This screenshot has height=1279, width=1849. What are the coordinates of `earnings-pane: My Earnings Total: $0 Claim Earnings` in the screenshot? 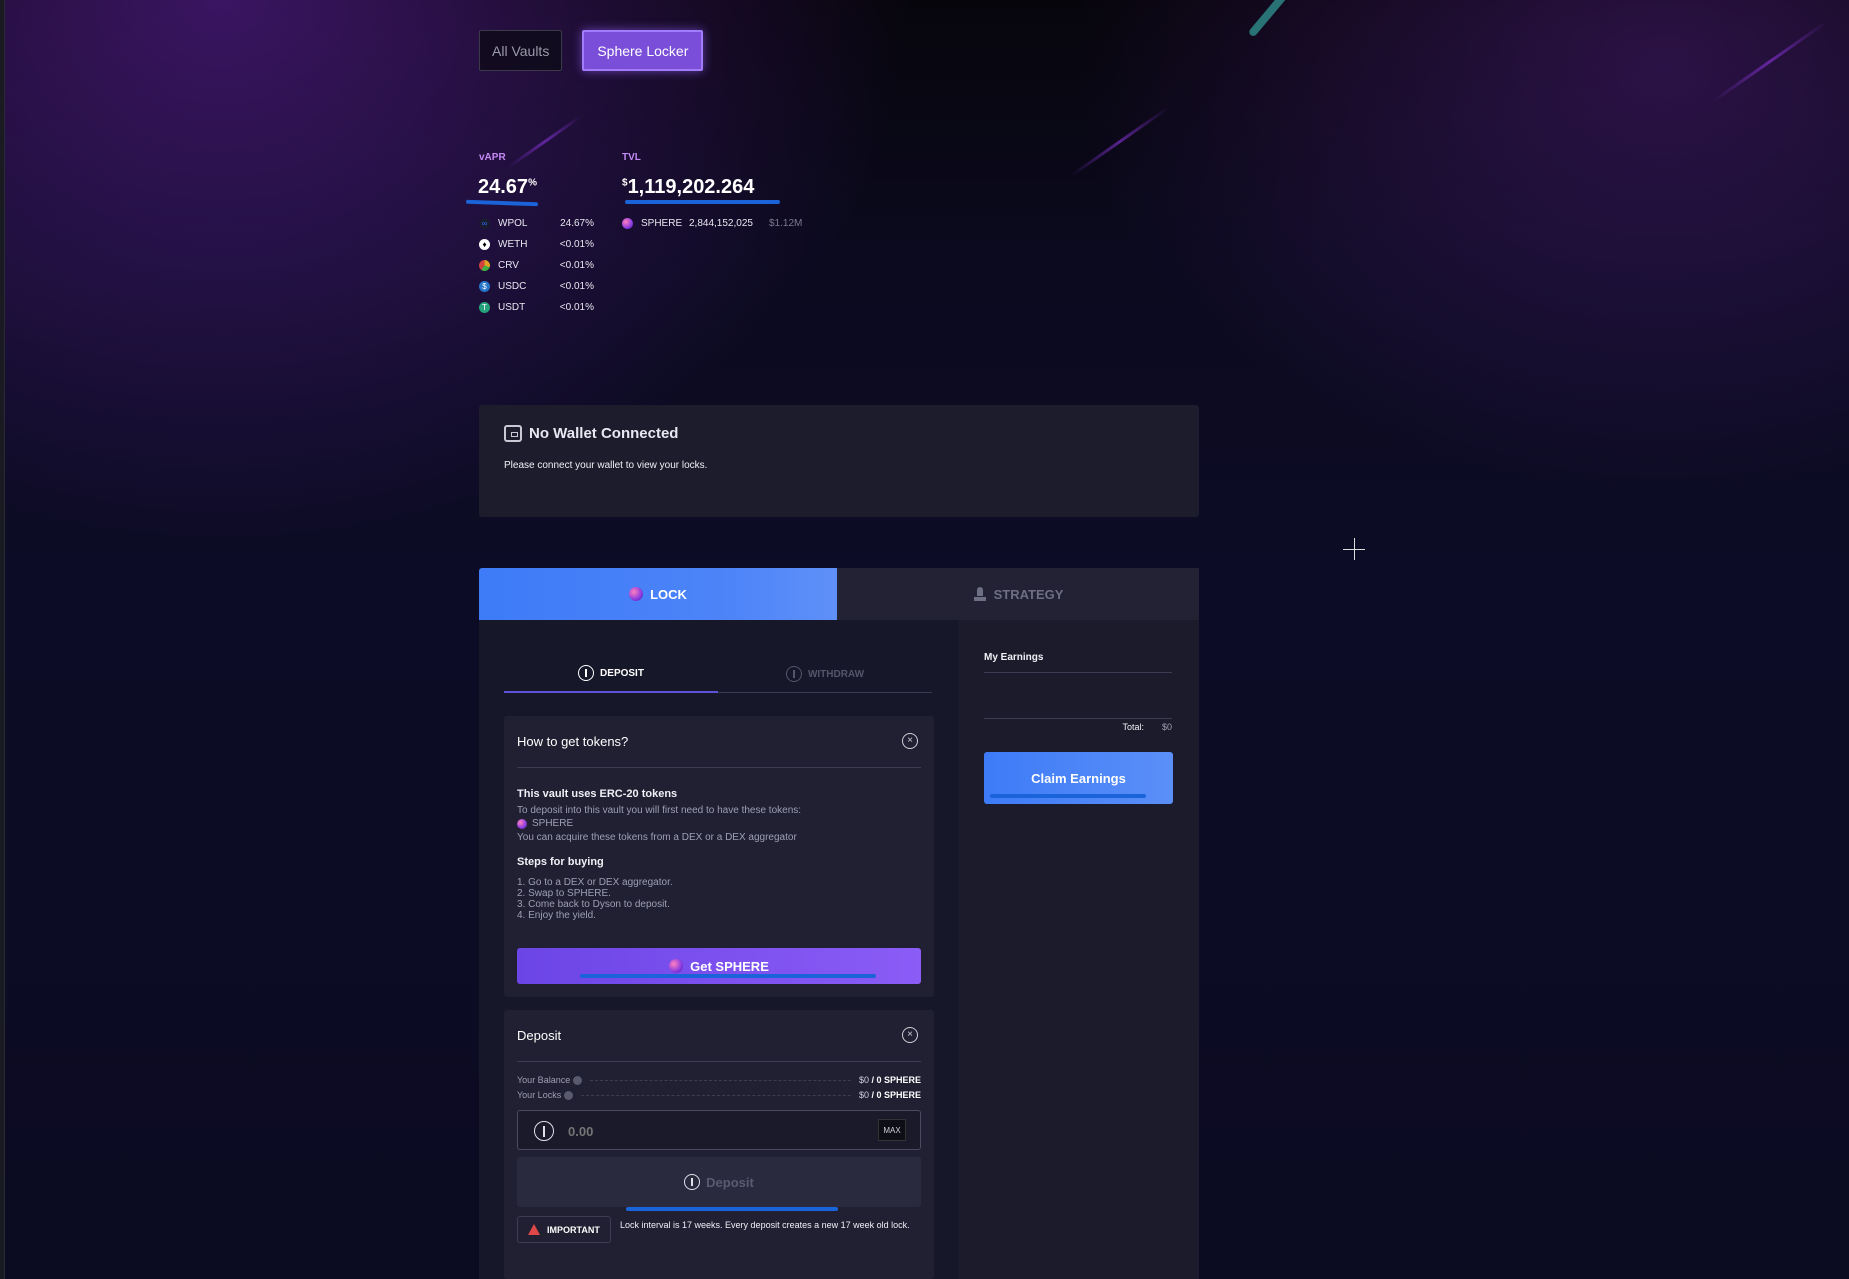 It's located at (1078, 949).